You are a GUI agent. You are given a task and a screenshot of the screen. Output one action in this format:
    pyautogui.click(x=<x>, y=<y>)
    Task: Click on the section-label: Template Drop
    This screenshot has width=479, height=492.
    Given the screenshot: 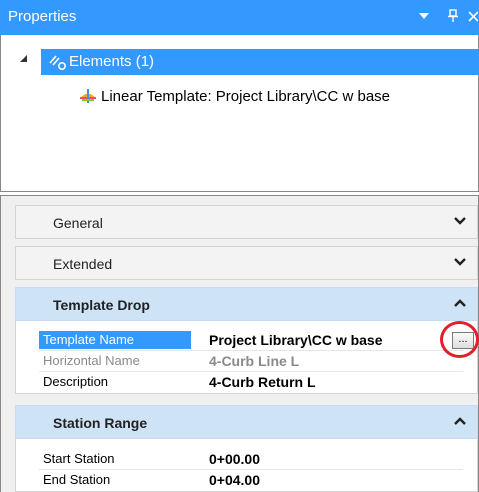 What is the action you would take?
    pyautogui.click(x=101, y=305)
    